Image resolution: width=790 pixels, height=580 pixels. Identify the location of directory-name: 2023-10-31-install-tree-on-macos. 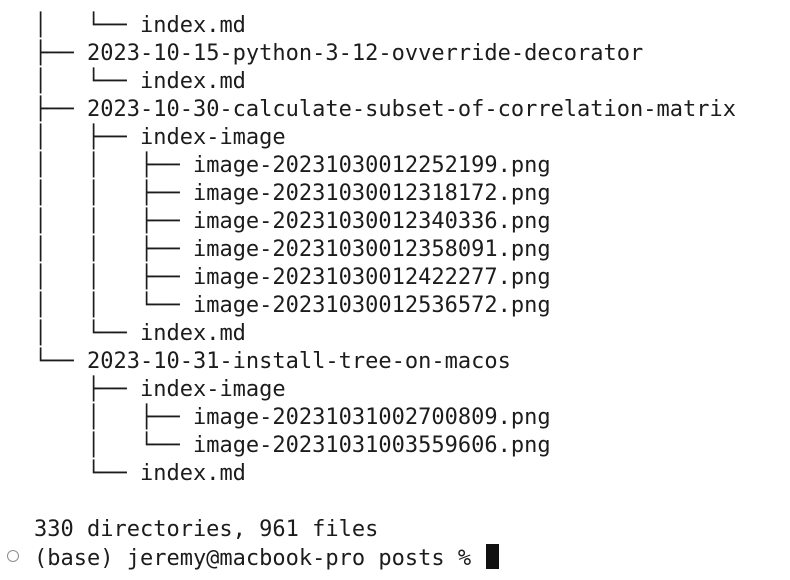
(298, 361).